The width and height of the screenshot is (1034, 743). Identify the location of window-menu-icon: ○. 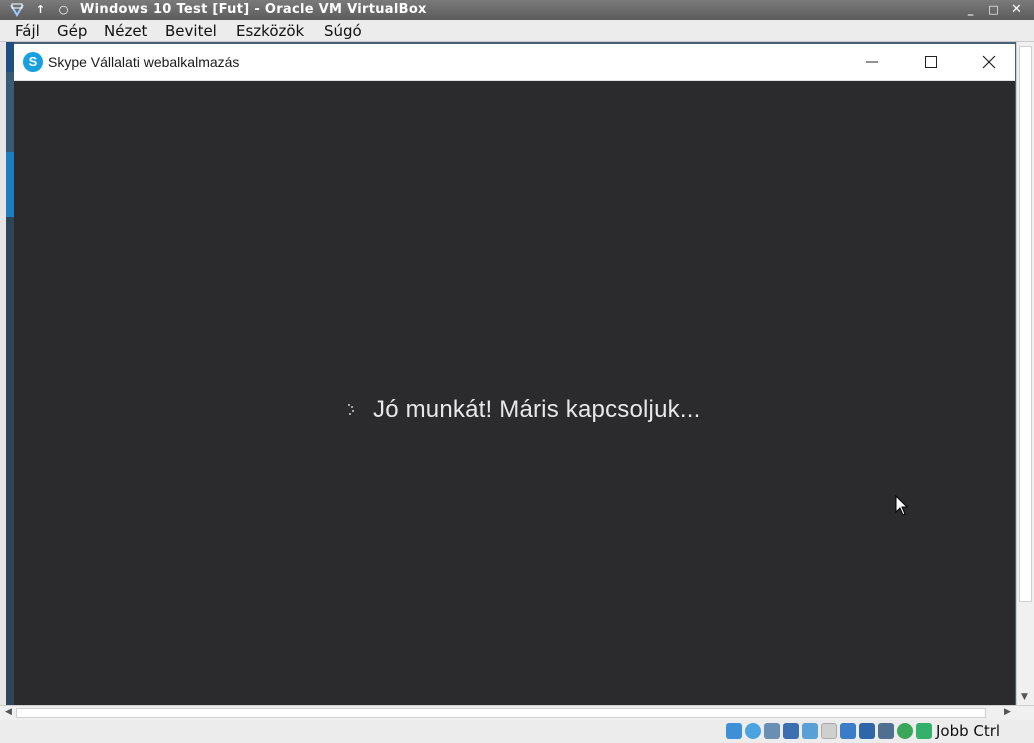
(63, 10).